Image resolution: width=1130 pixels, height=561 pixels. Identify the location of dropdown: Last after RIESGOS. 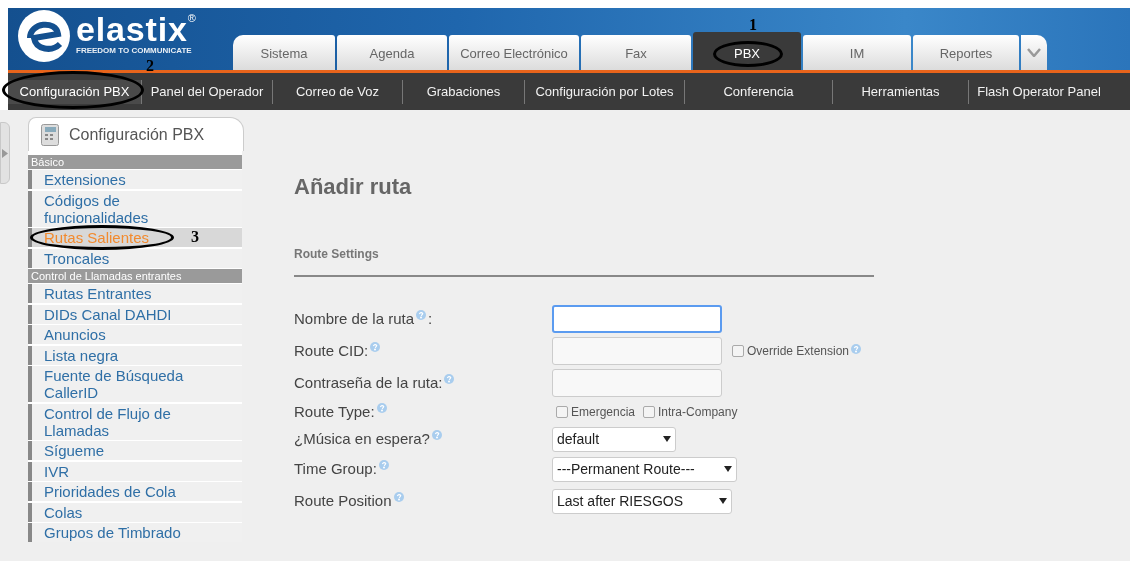
(642, 501).